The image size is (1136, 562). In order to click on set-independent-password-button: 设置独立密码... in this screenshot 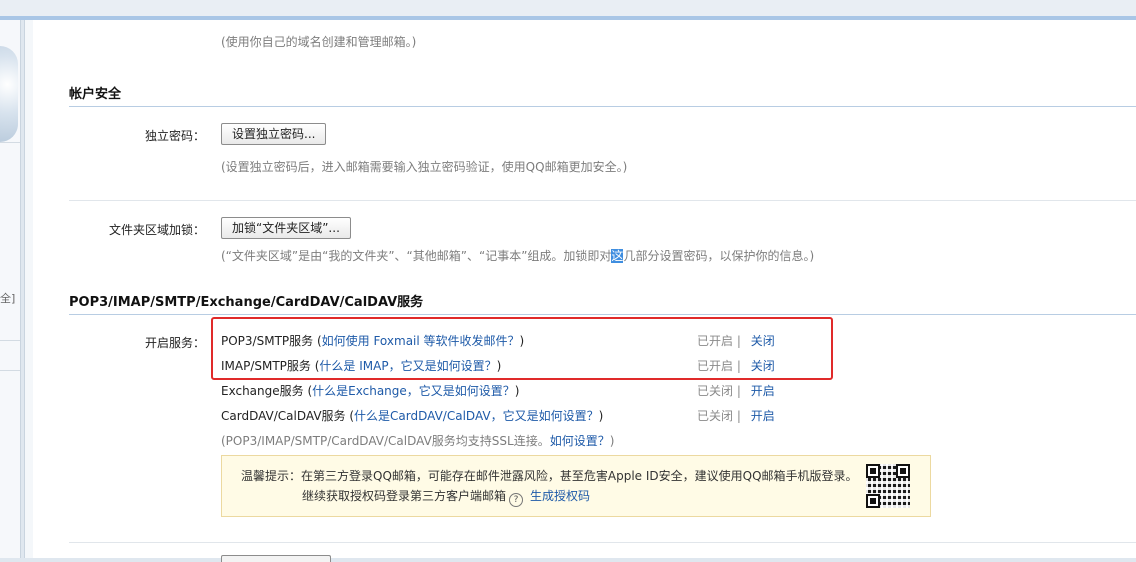, I will do `click(274, 134)`.